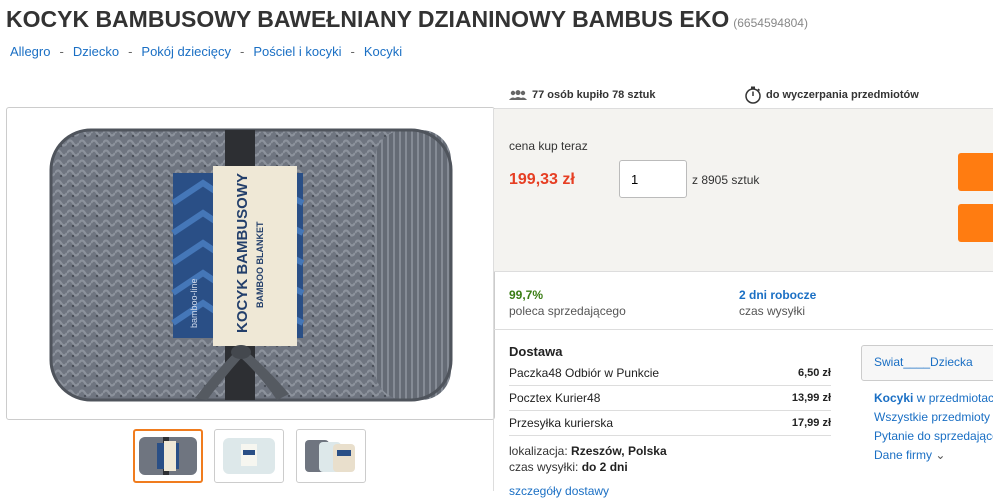 The image size is (993, 498). Describe the element at coordinates (770, 23) in the screenshot. I see `product-id: (6654594804)` at that location.